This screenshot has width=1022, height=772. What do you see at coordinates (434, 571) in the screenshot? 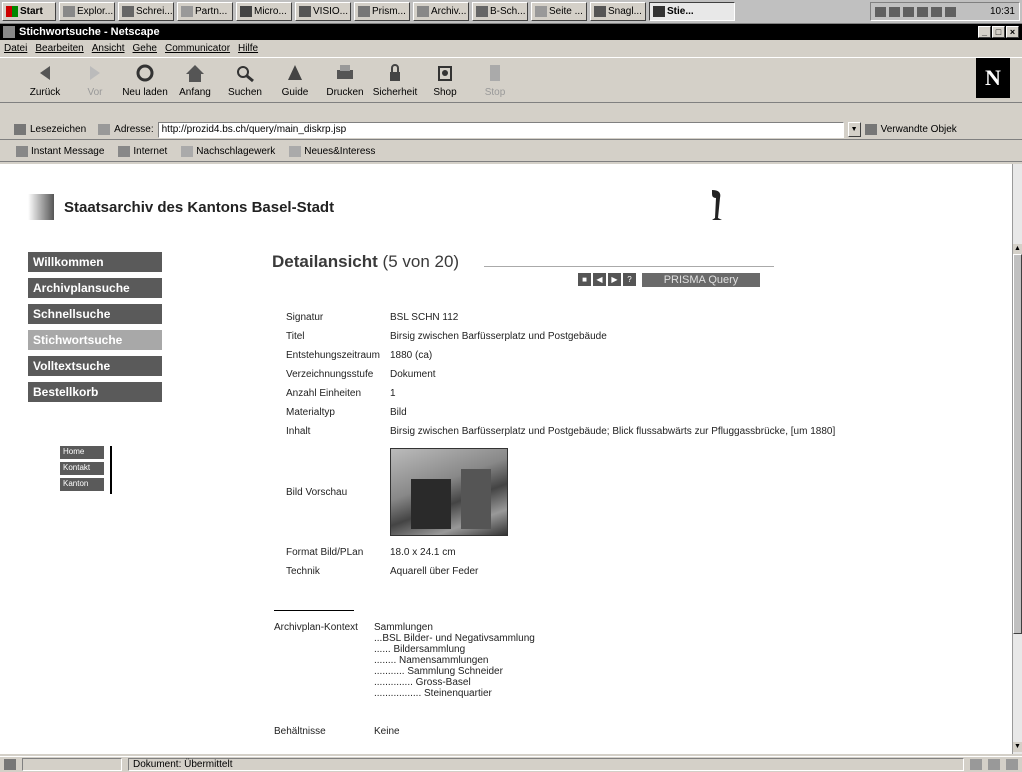
I see `field-value: Aquarell über Feder` at bounding box center [434, 571].